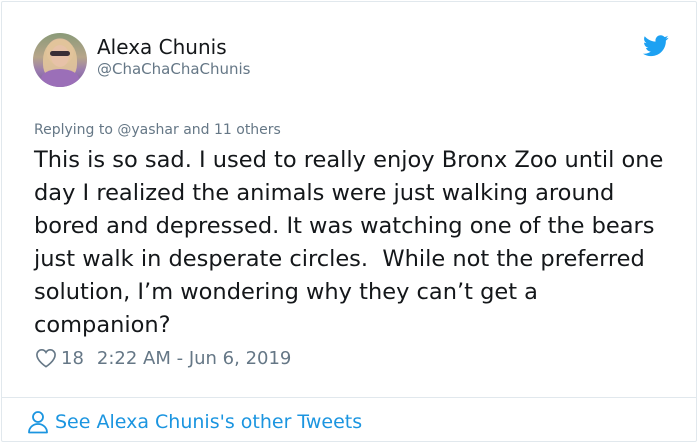  What do you see at coordinates (60, 78) in the screenshot?
I see `avatar-shirt` at bounding box center [60, 78].